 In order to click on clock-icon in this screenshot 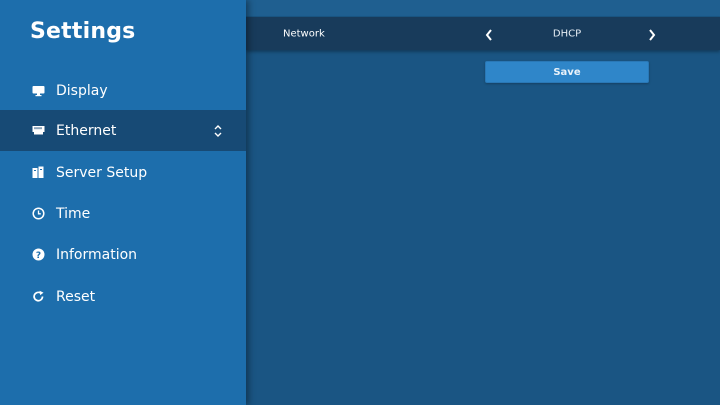, I will do `click(38, 214)`.